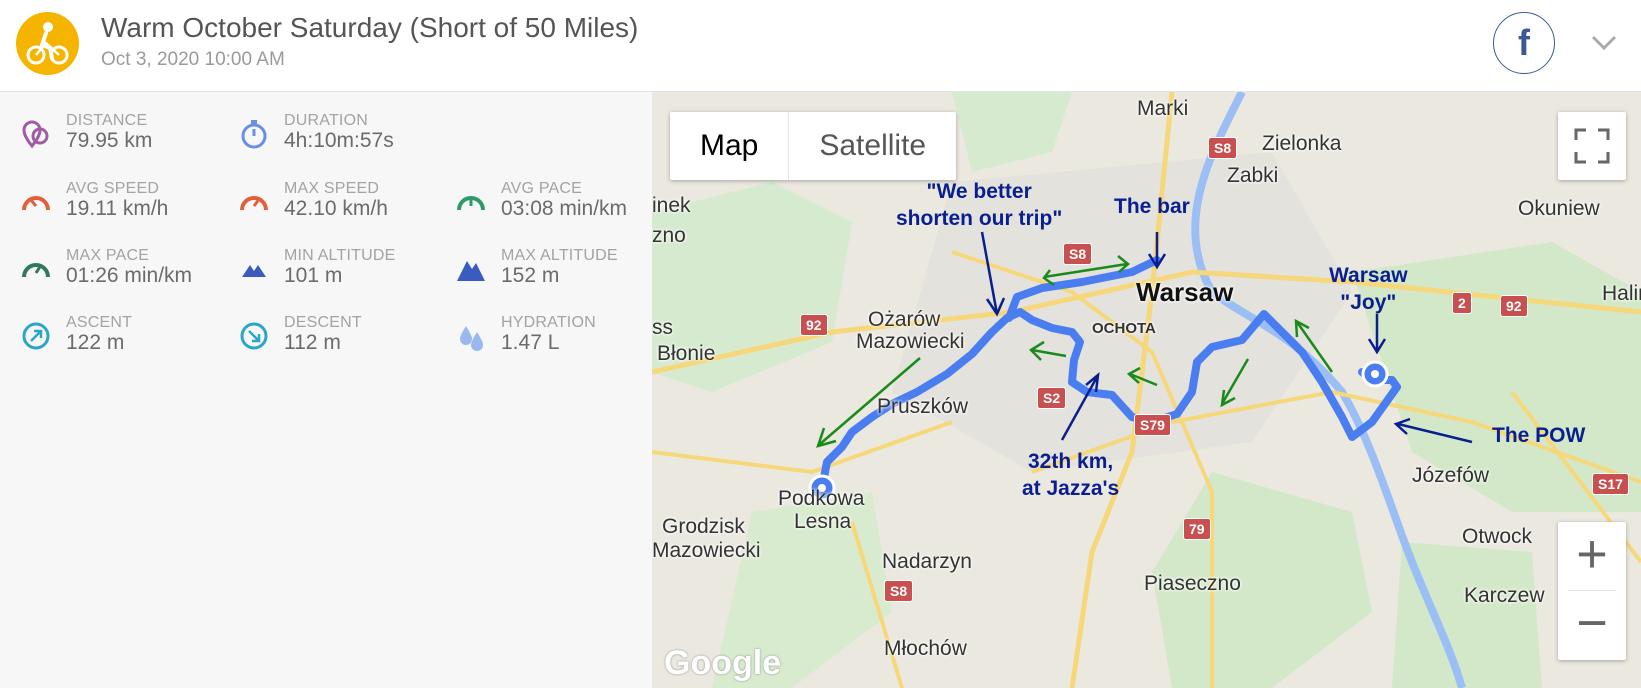  Describe the element at coordinates (1192, 583) in the screenshot. I see `place-label: Piaseczno` at that location.